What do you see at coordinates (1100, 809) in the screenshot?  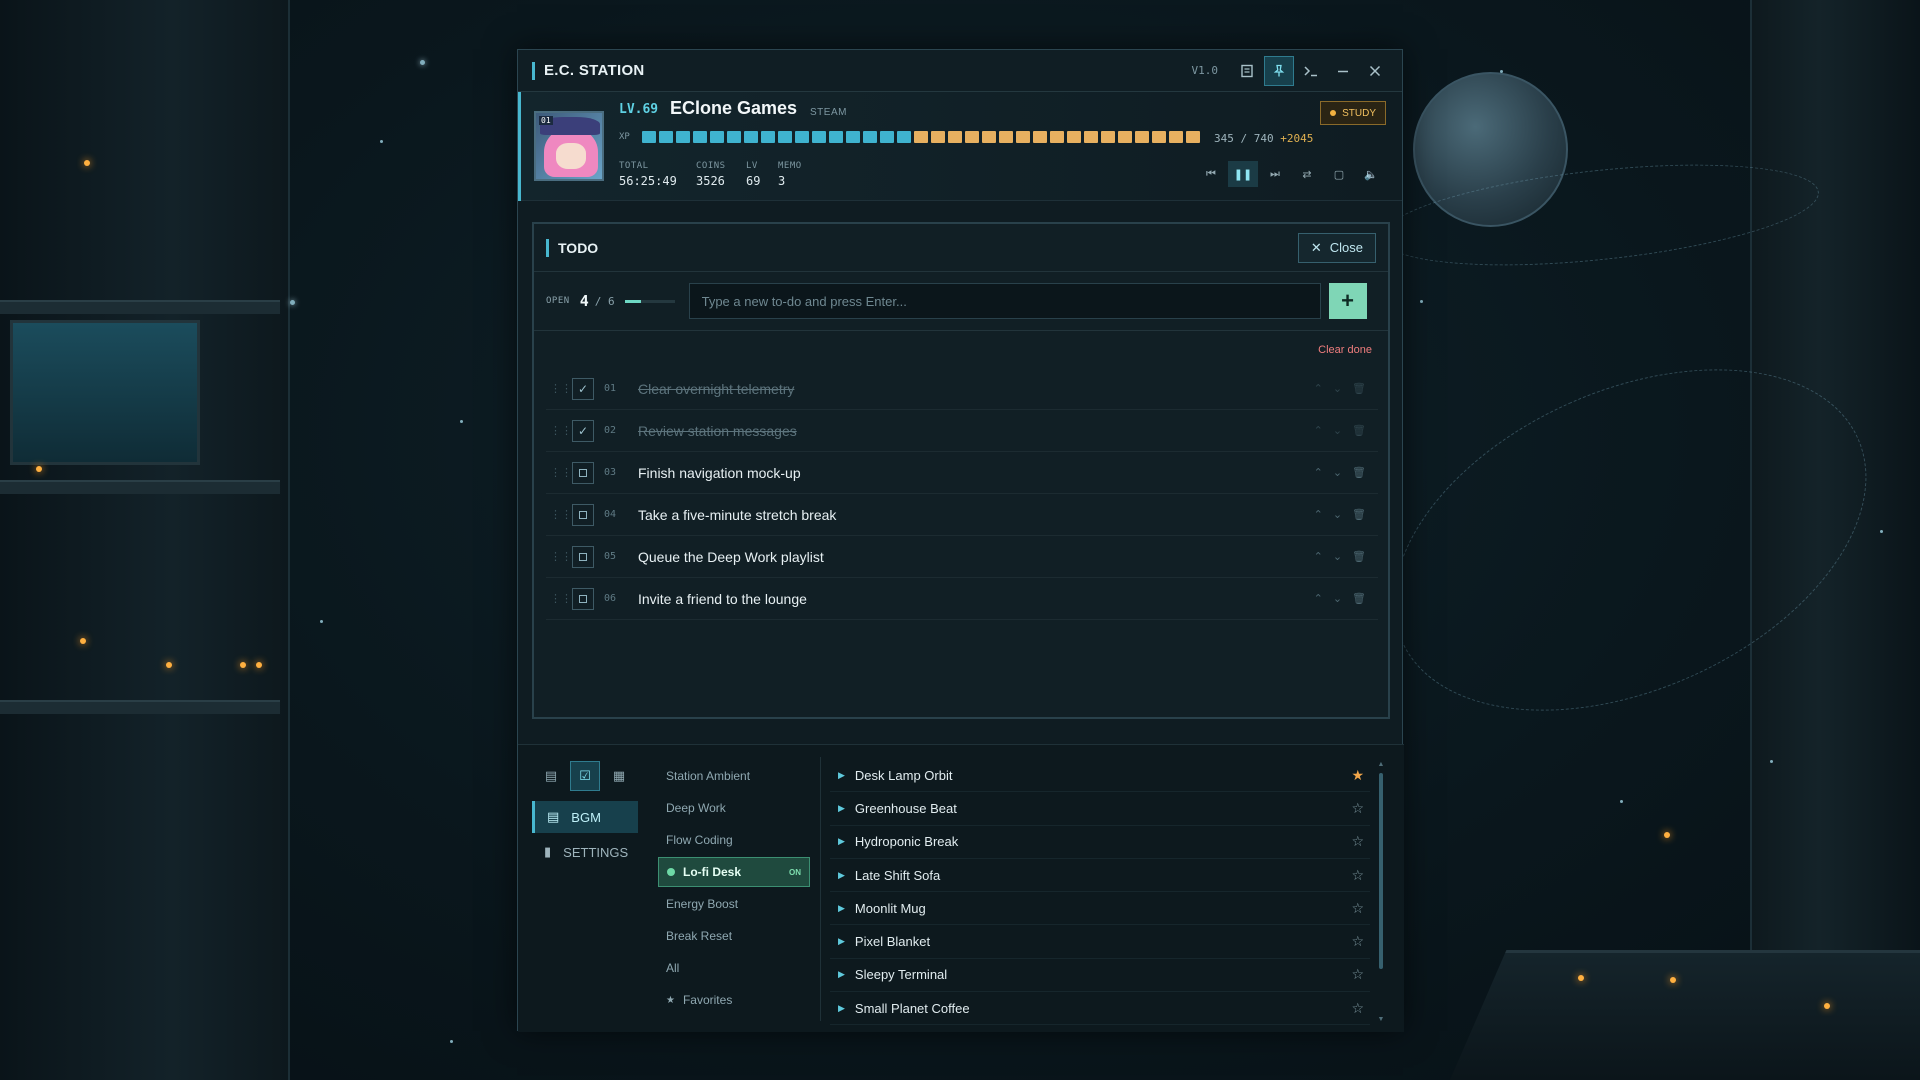 I see `track-row: ▶ Greenhouse Beat ☆` at bounding box center [1100, 809].